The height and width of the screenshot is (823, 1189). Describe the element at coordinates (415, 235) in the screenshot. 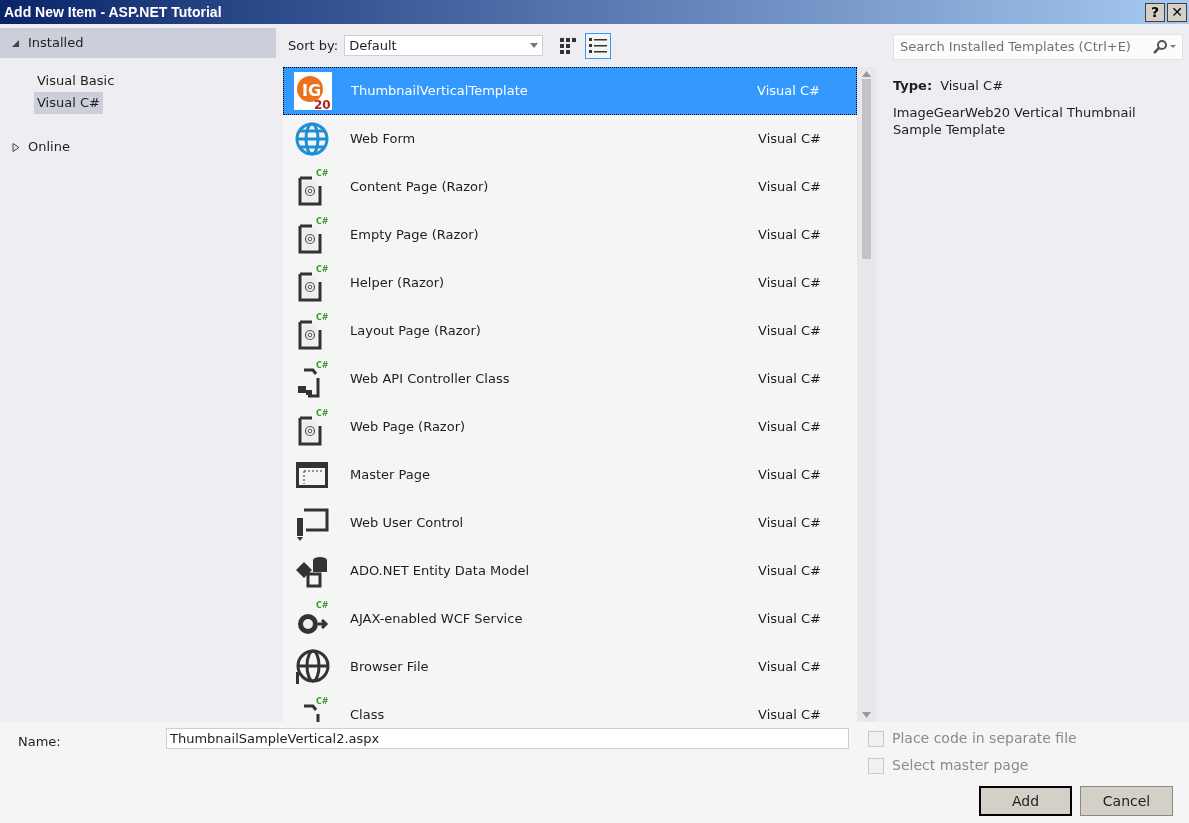

I see `template-name: Empty Page (Razor)` at that location.